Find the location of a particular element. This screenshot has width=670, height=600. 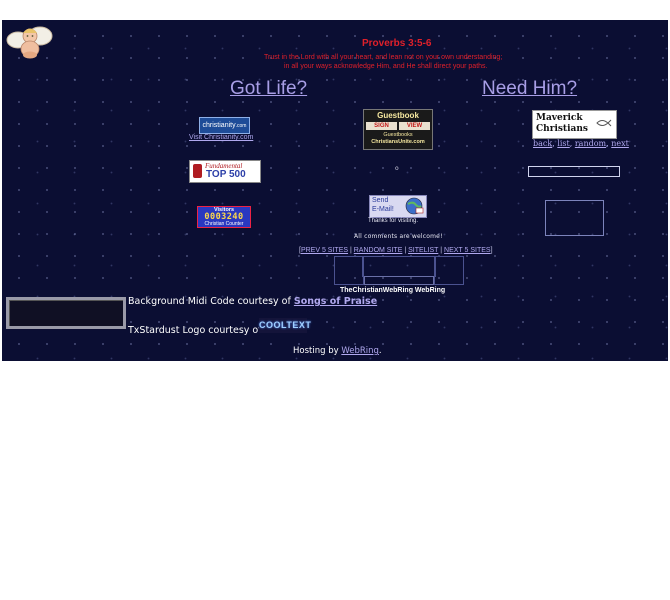

hosting-prefix: Hosting by is located at coordinates (317, 351).